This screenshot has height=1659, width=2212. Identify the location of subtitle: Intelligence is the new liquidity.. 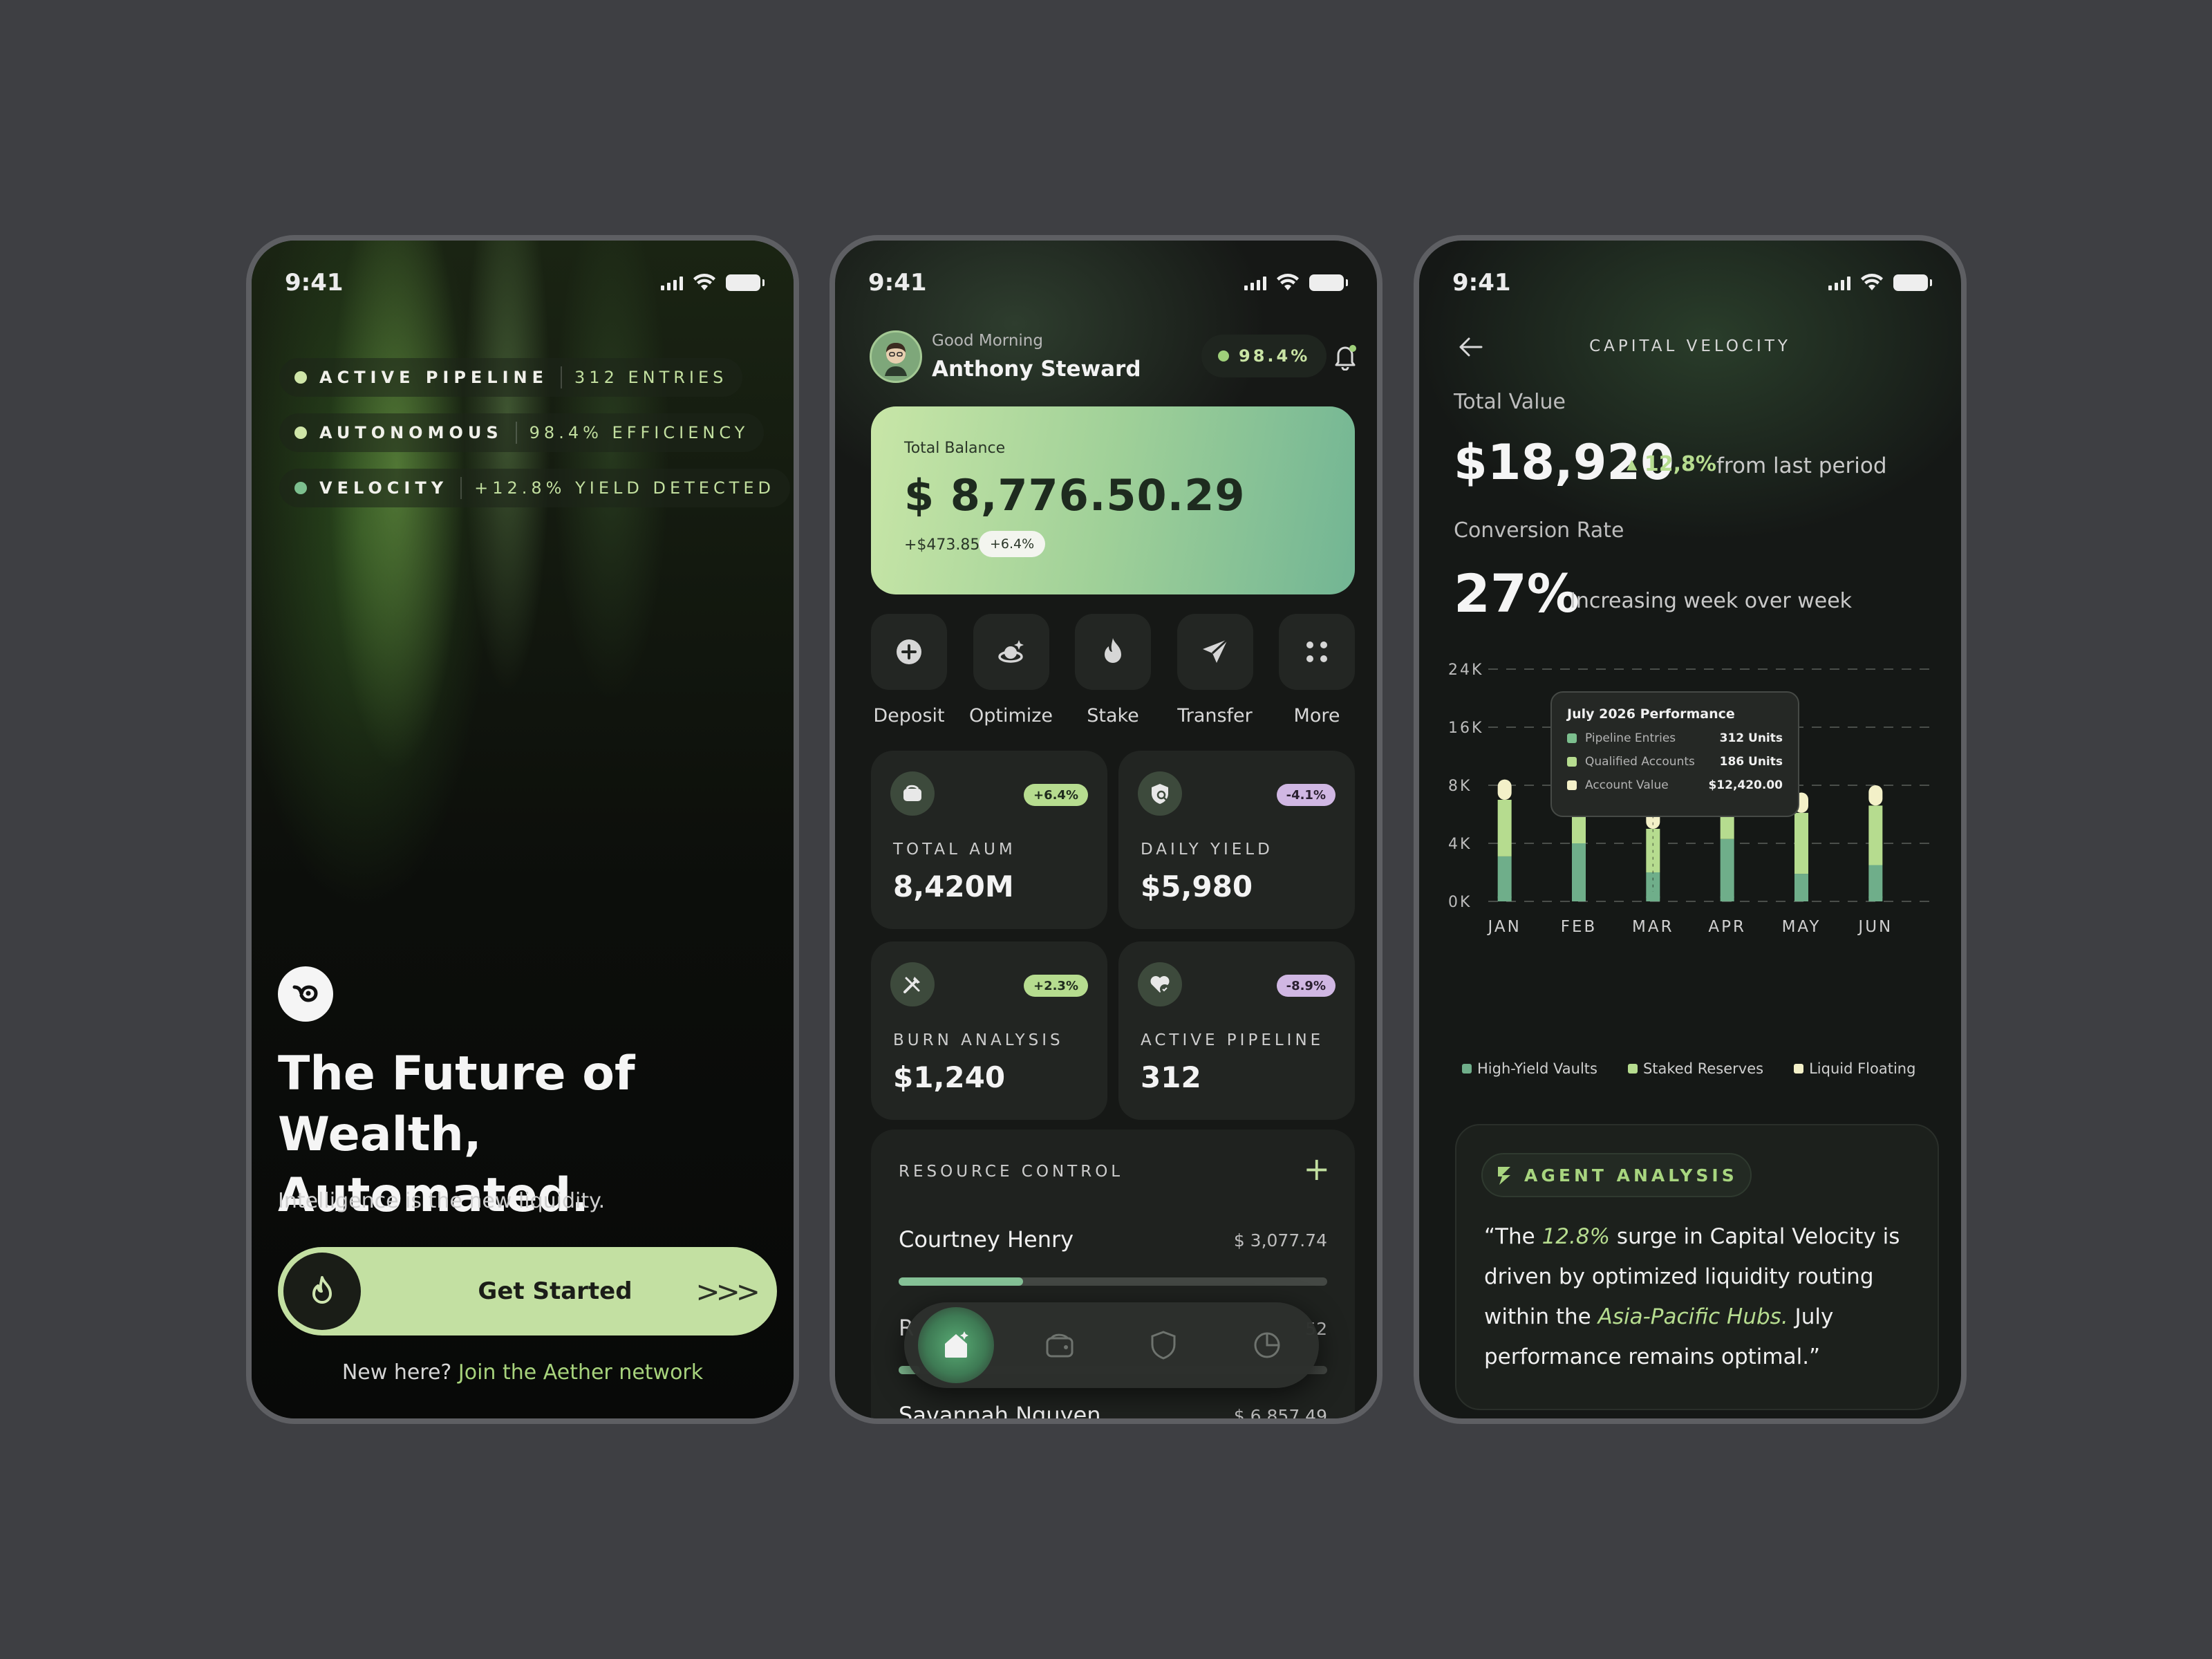
(442, 1201).